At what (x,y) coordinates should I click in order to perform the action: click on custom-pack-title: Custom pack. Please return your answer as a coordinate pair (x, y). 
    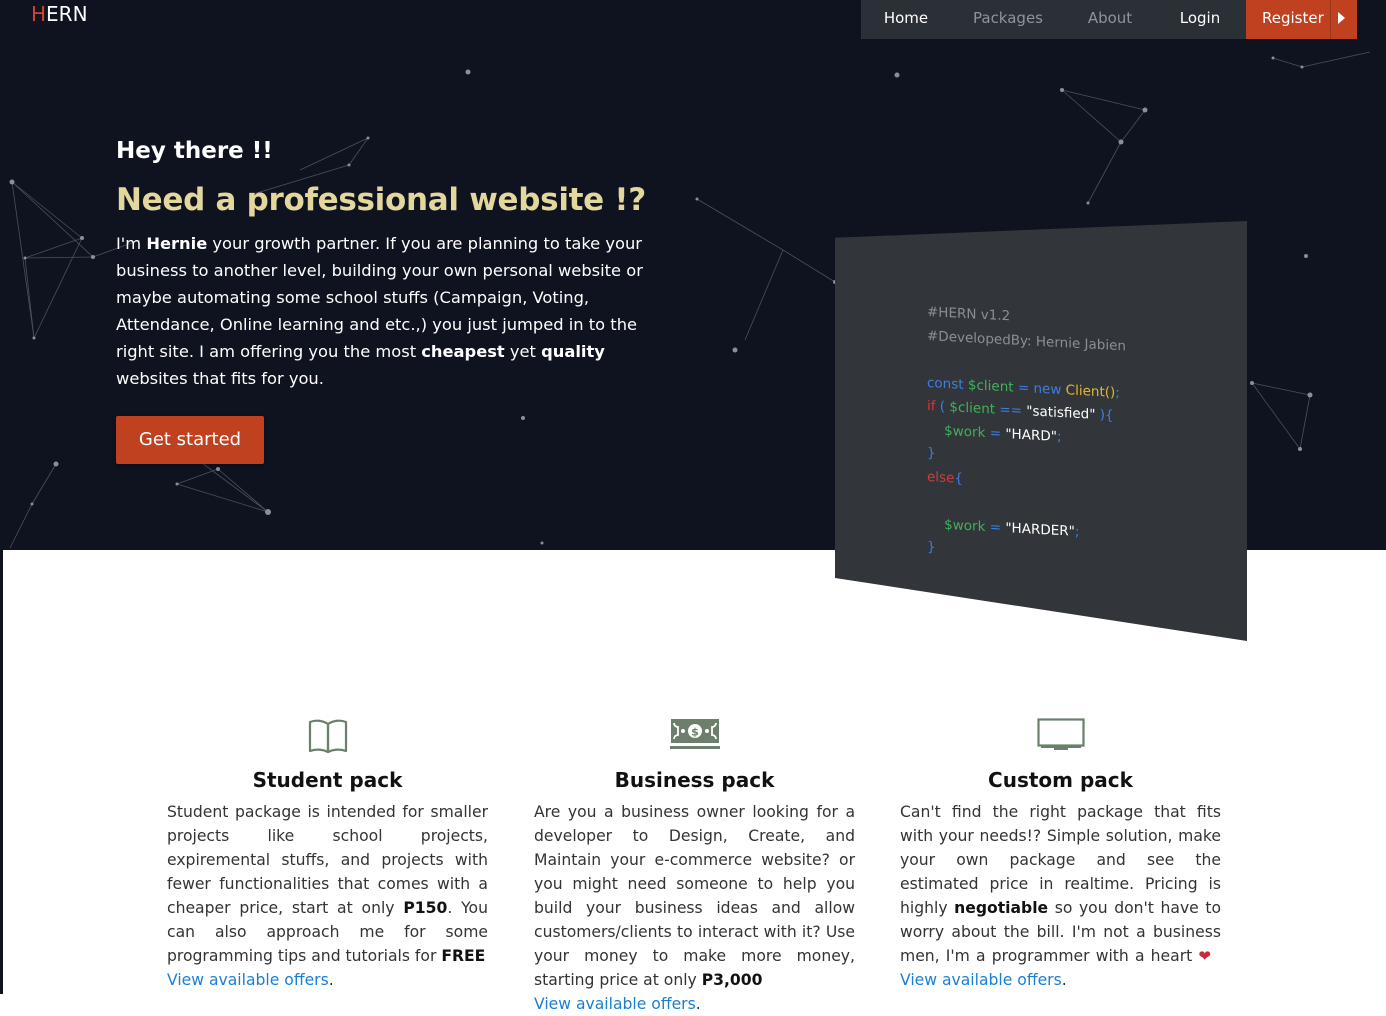
    Looking at the image, I should click on (1060, 780).